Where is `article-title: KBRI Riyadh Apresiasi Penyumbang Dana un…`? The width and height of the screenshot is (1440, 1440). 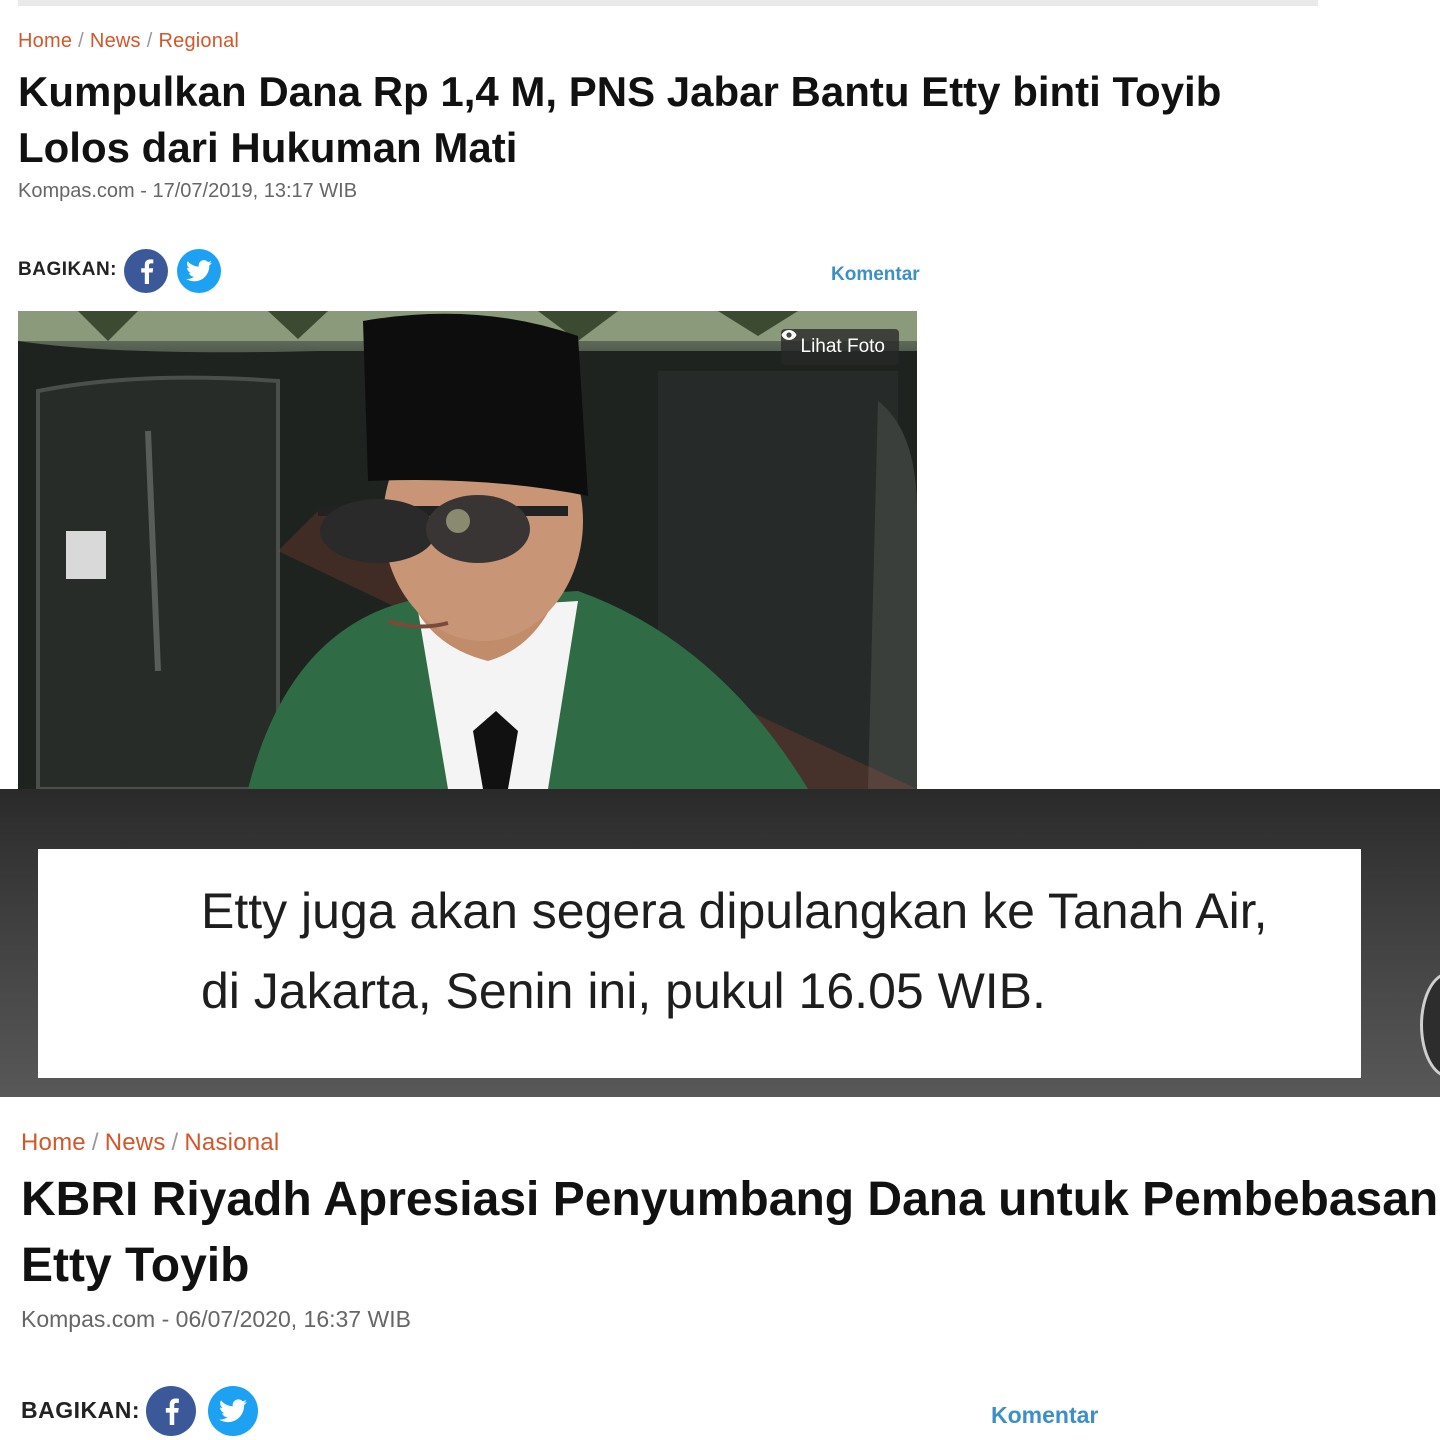
article-title: KBRI Riyadh Apresiasi Penyumbang Dana un… is located at coordinates (730, 1233).